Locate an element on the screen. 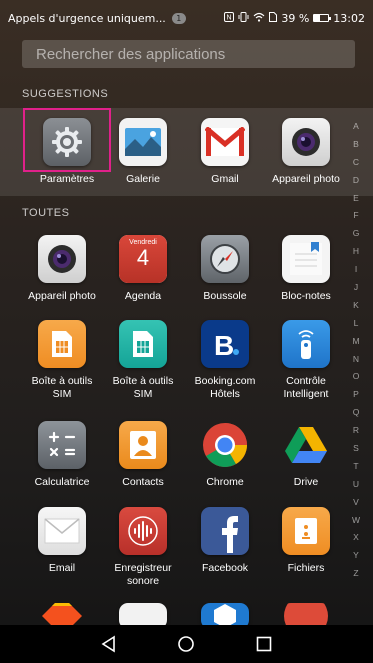 This screenshot has height=663, width=373. chrome-icon is located at coordinates (225, 445).